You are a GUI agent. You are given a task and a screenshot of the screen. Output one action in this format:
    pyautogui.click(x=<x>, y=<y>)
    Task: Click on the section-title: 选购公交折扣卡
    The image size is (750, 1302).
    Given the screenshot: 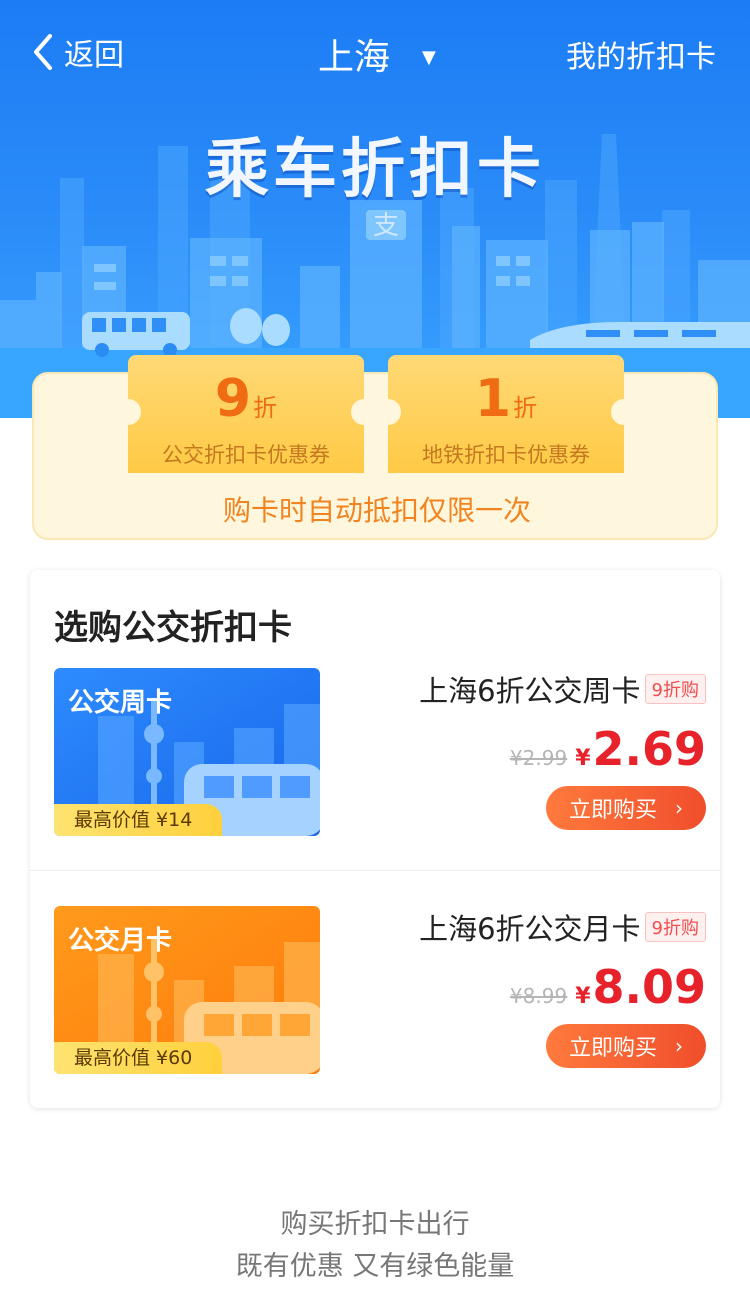 What is the action you would take?
    pyautogui.click(x=173, y=628)
    